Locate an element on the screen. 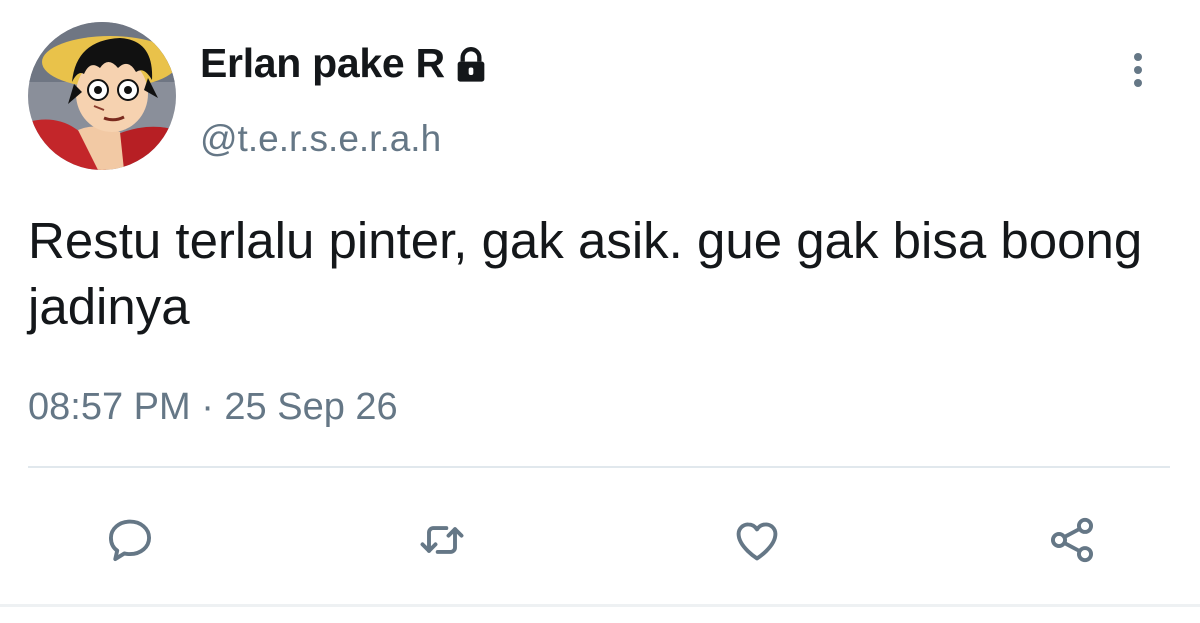  cartoon-character-avatar is located at coordinates (102, 96).